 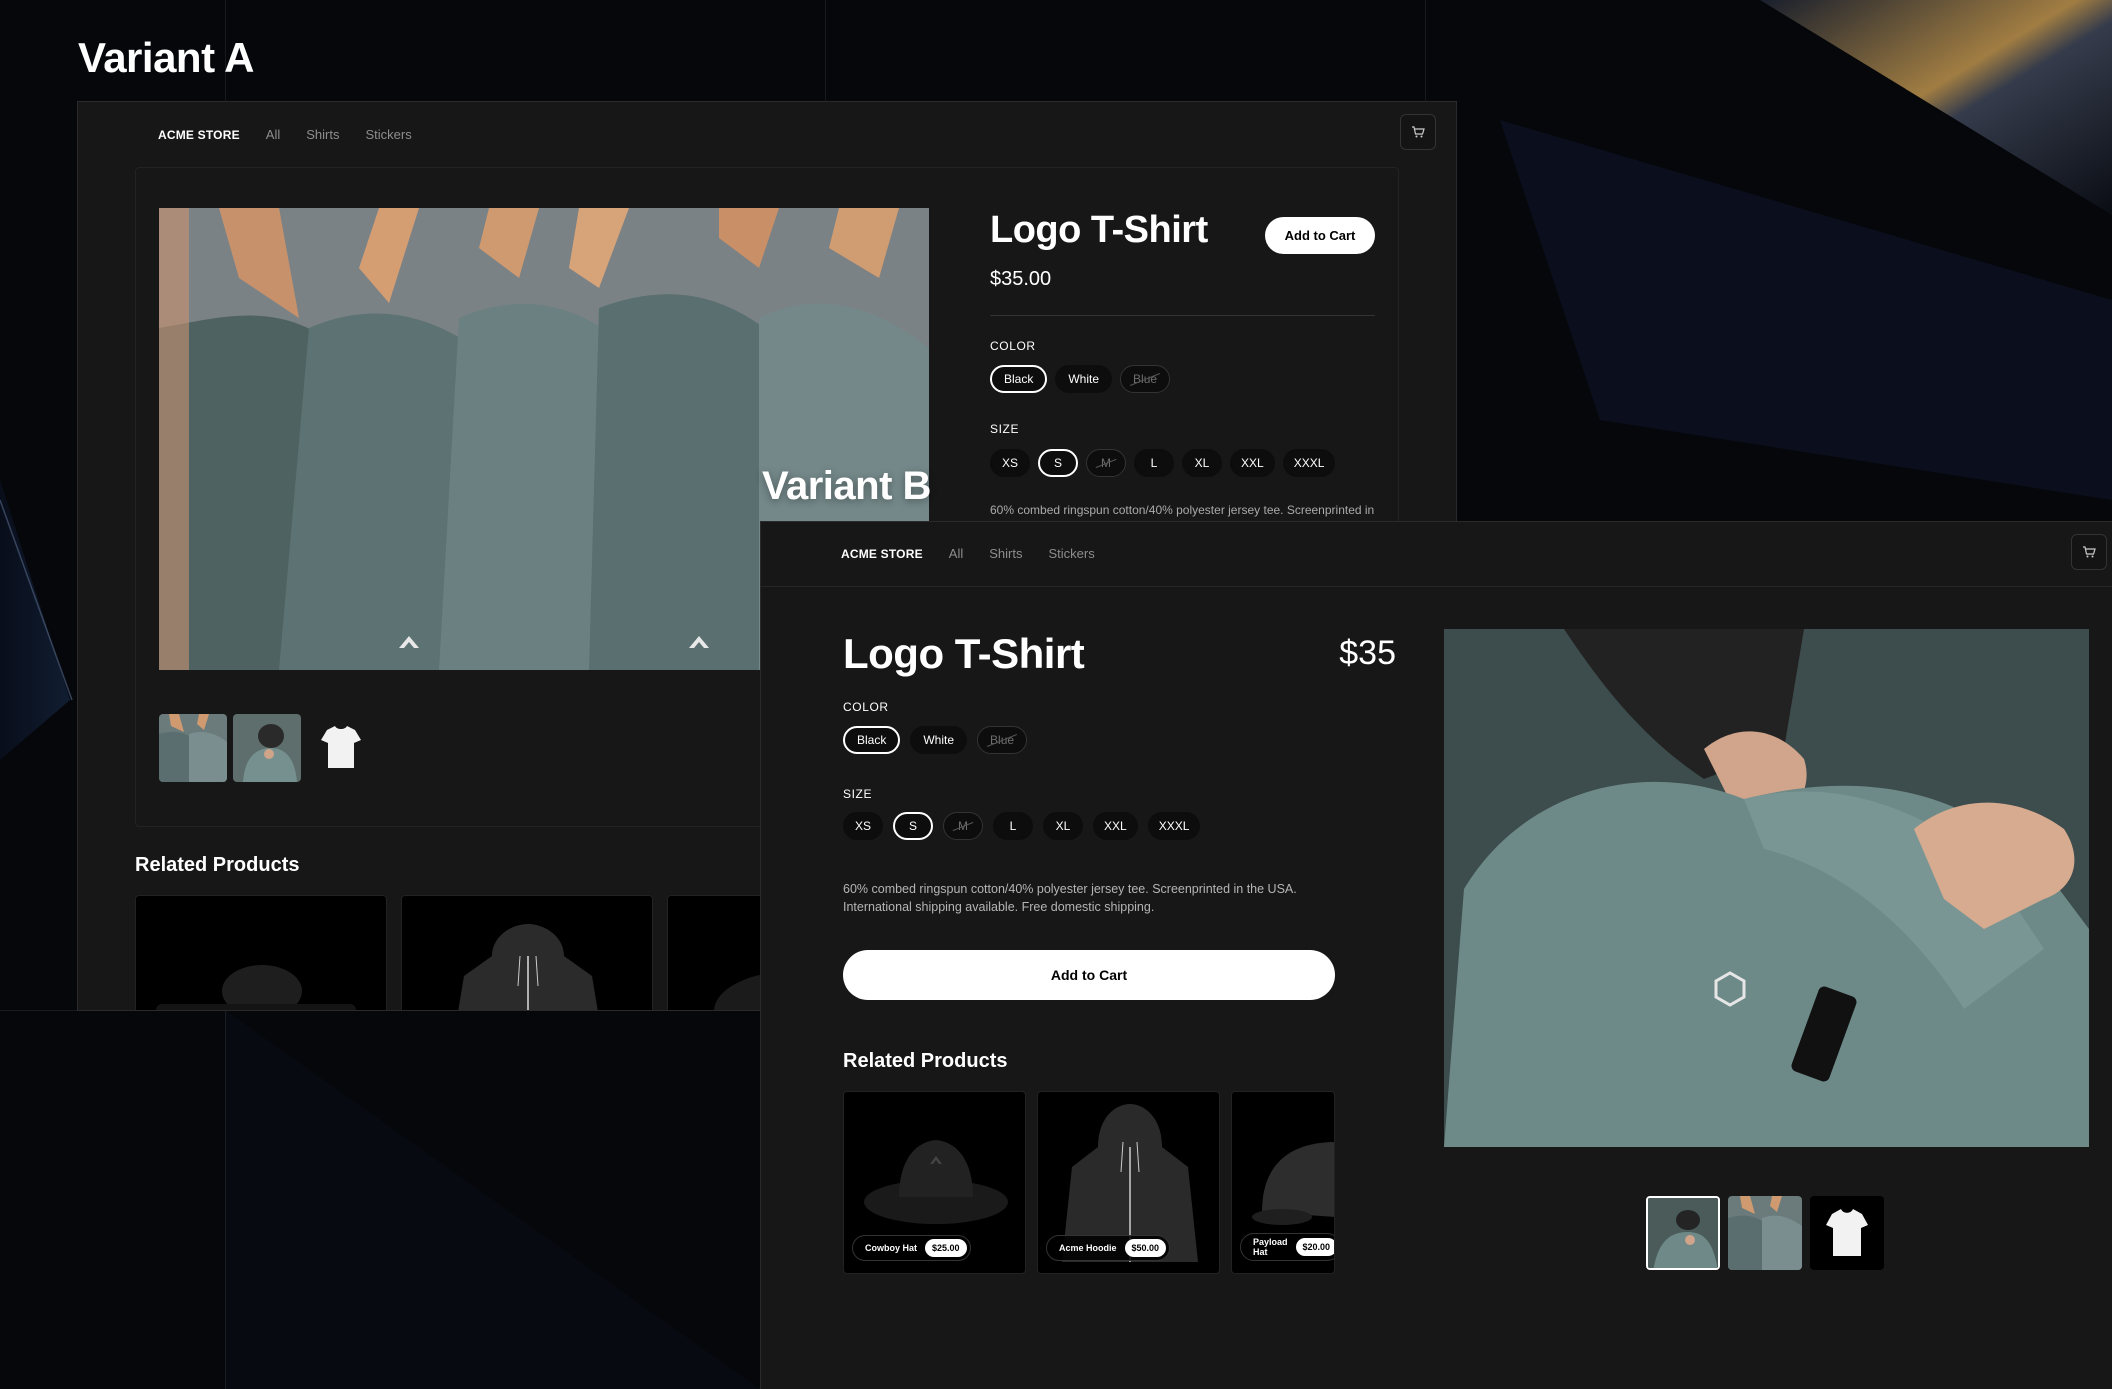 I want to click on related-card-acme-hoodie: Acme Hoodie $50.00, so click(x=1128, y=1182).